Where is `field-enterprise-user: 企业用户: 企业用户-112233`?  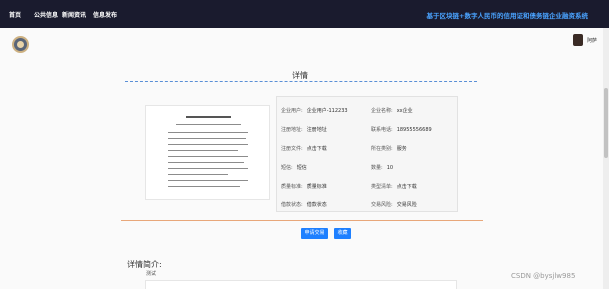 field-enterprise-user: 企业用户: 企业用户-112233 is located at coordinates (314, 110).